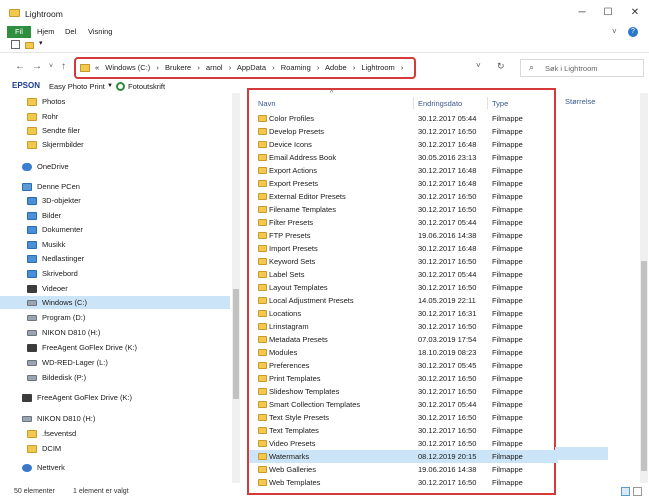  What do you see at coordinates (37, 66) in the screenshot?
I see `forward-button: →` at bounding box center [37, 66].